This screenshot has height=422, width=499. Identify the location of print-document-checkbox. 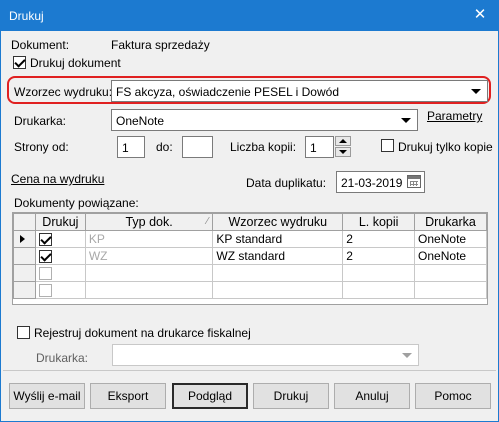
(19, 62).